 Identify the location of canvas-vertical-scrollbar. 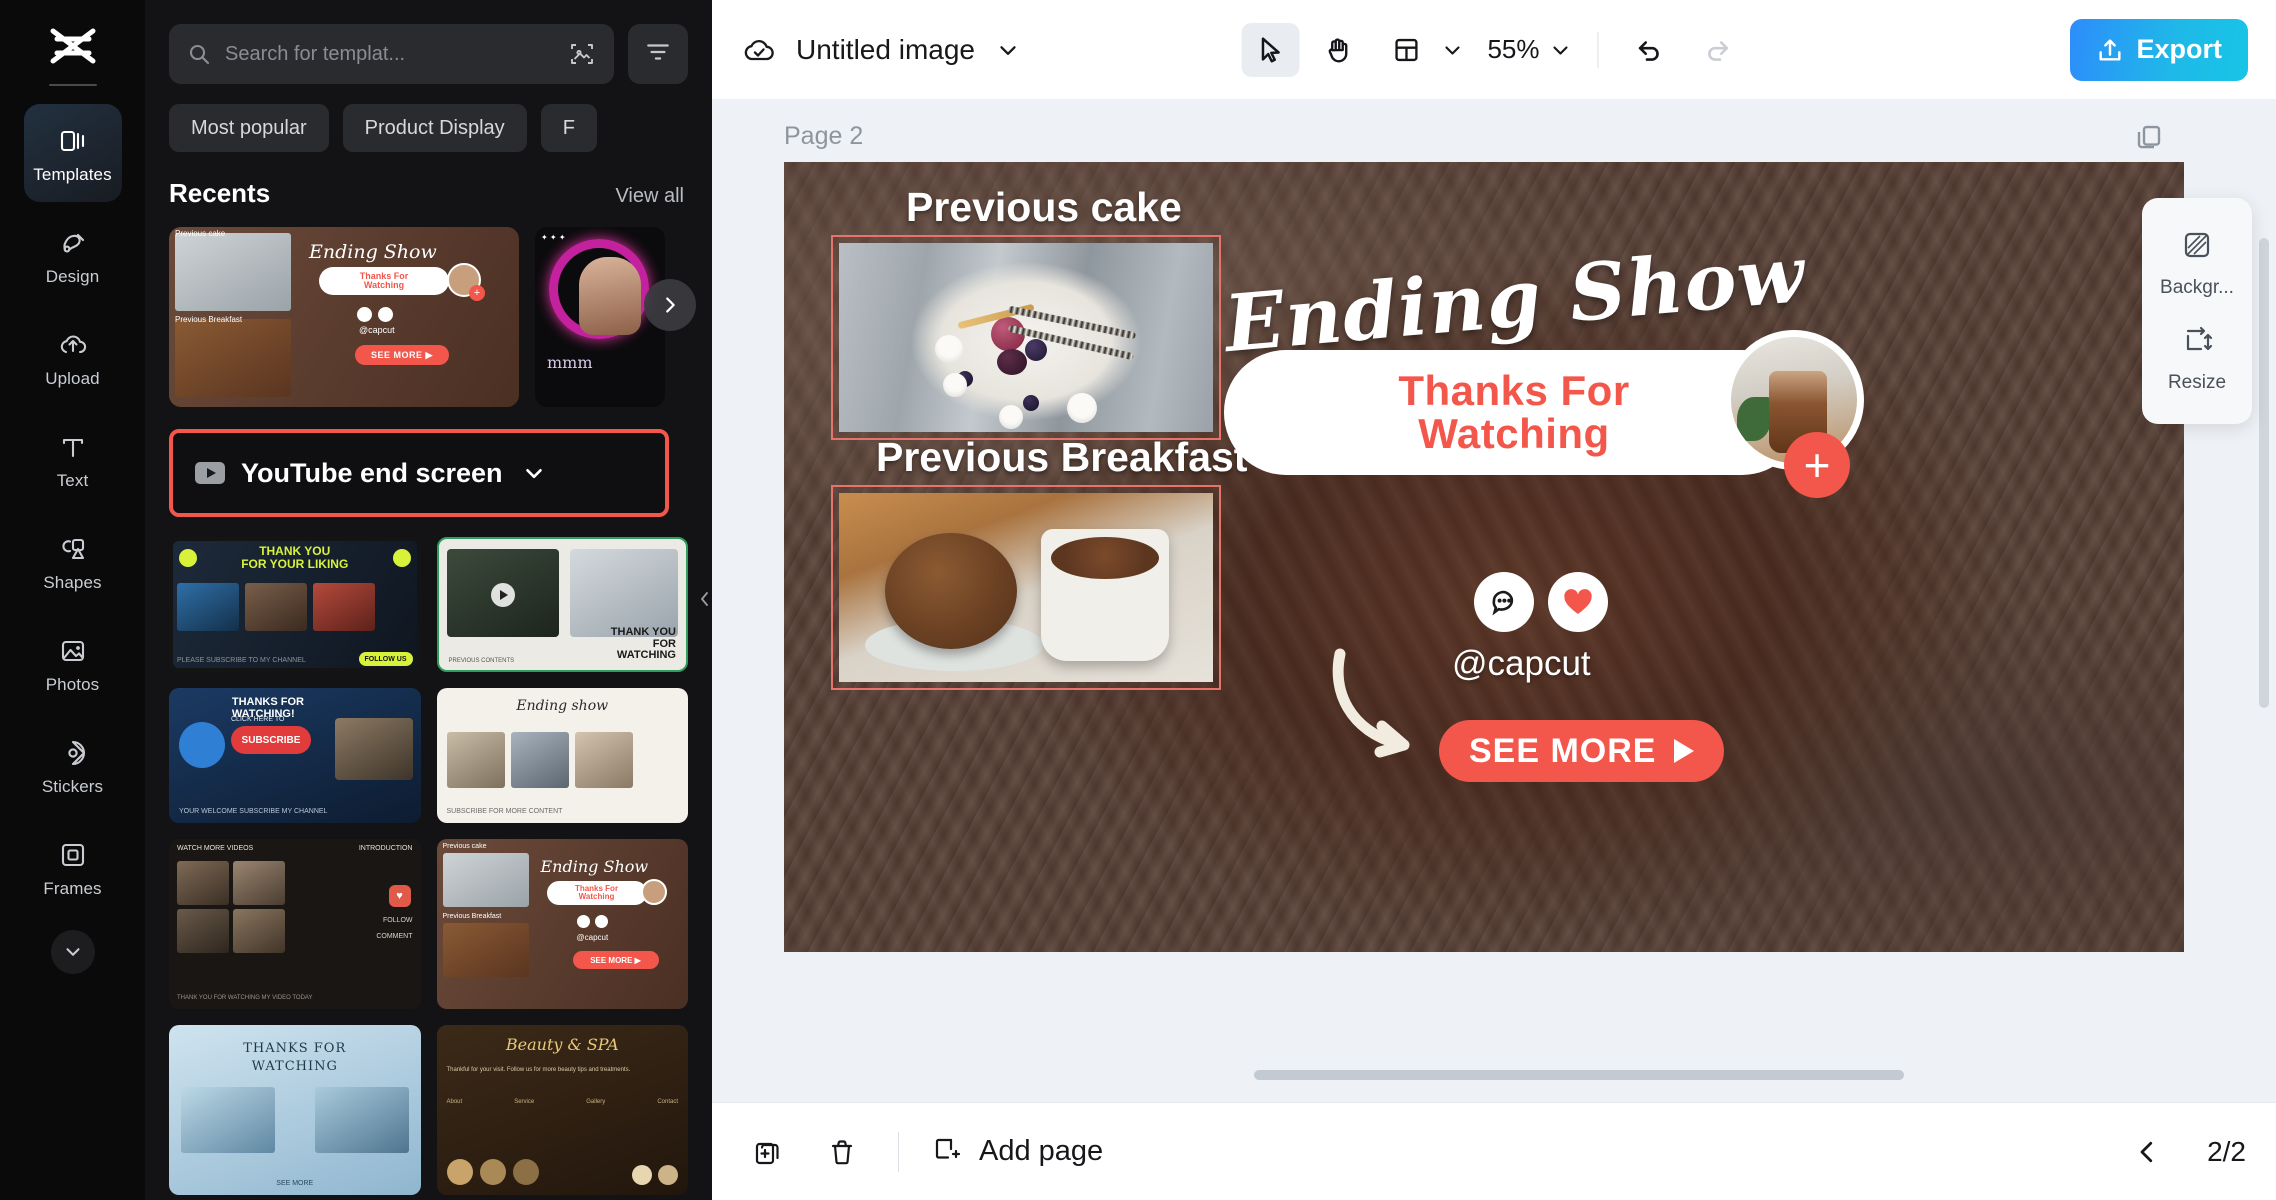
(2264, 478).